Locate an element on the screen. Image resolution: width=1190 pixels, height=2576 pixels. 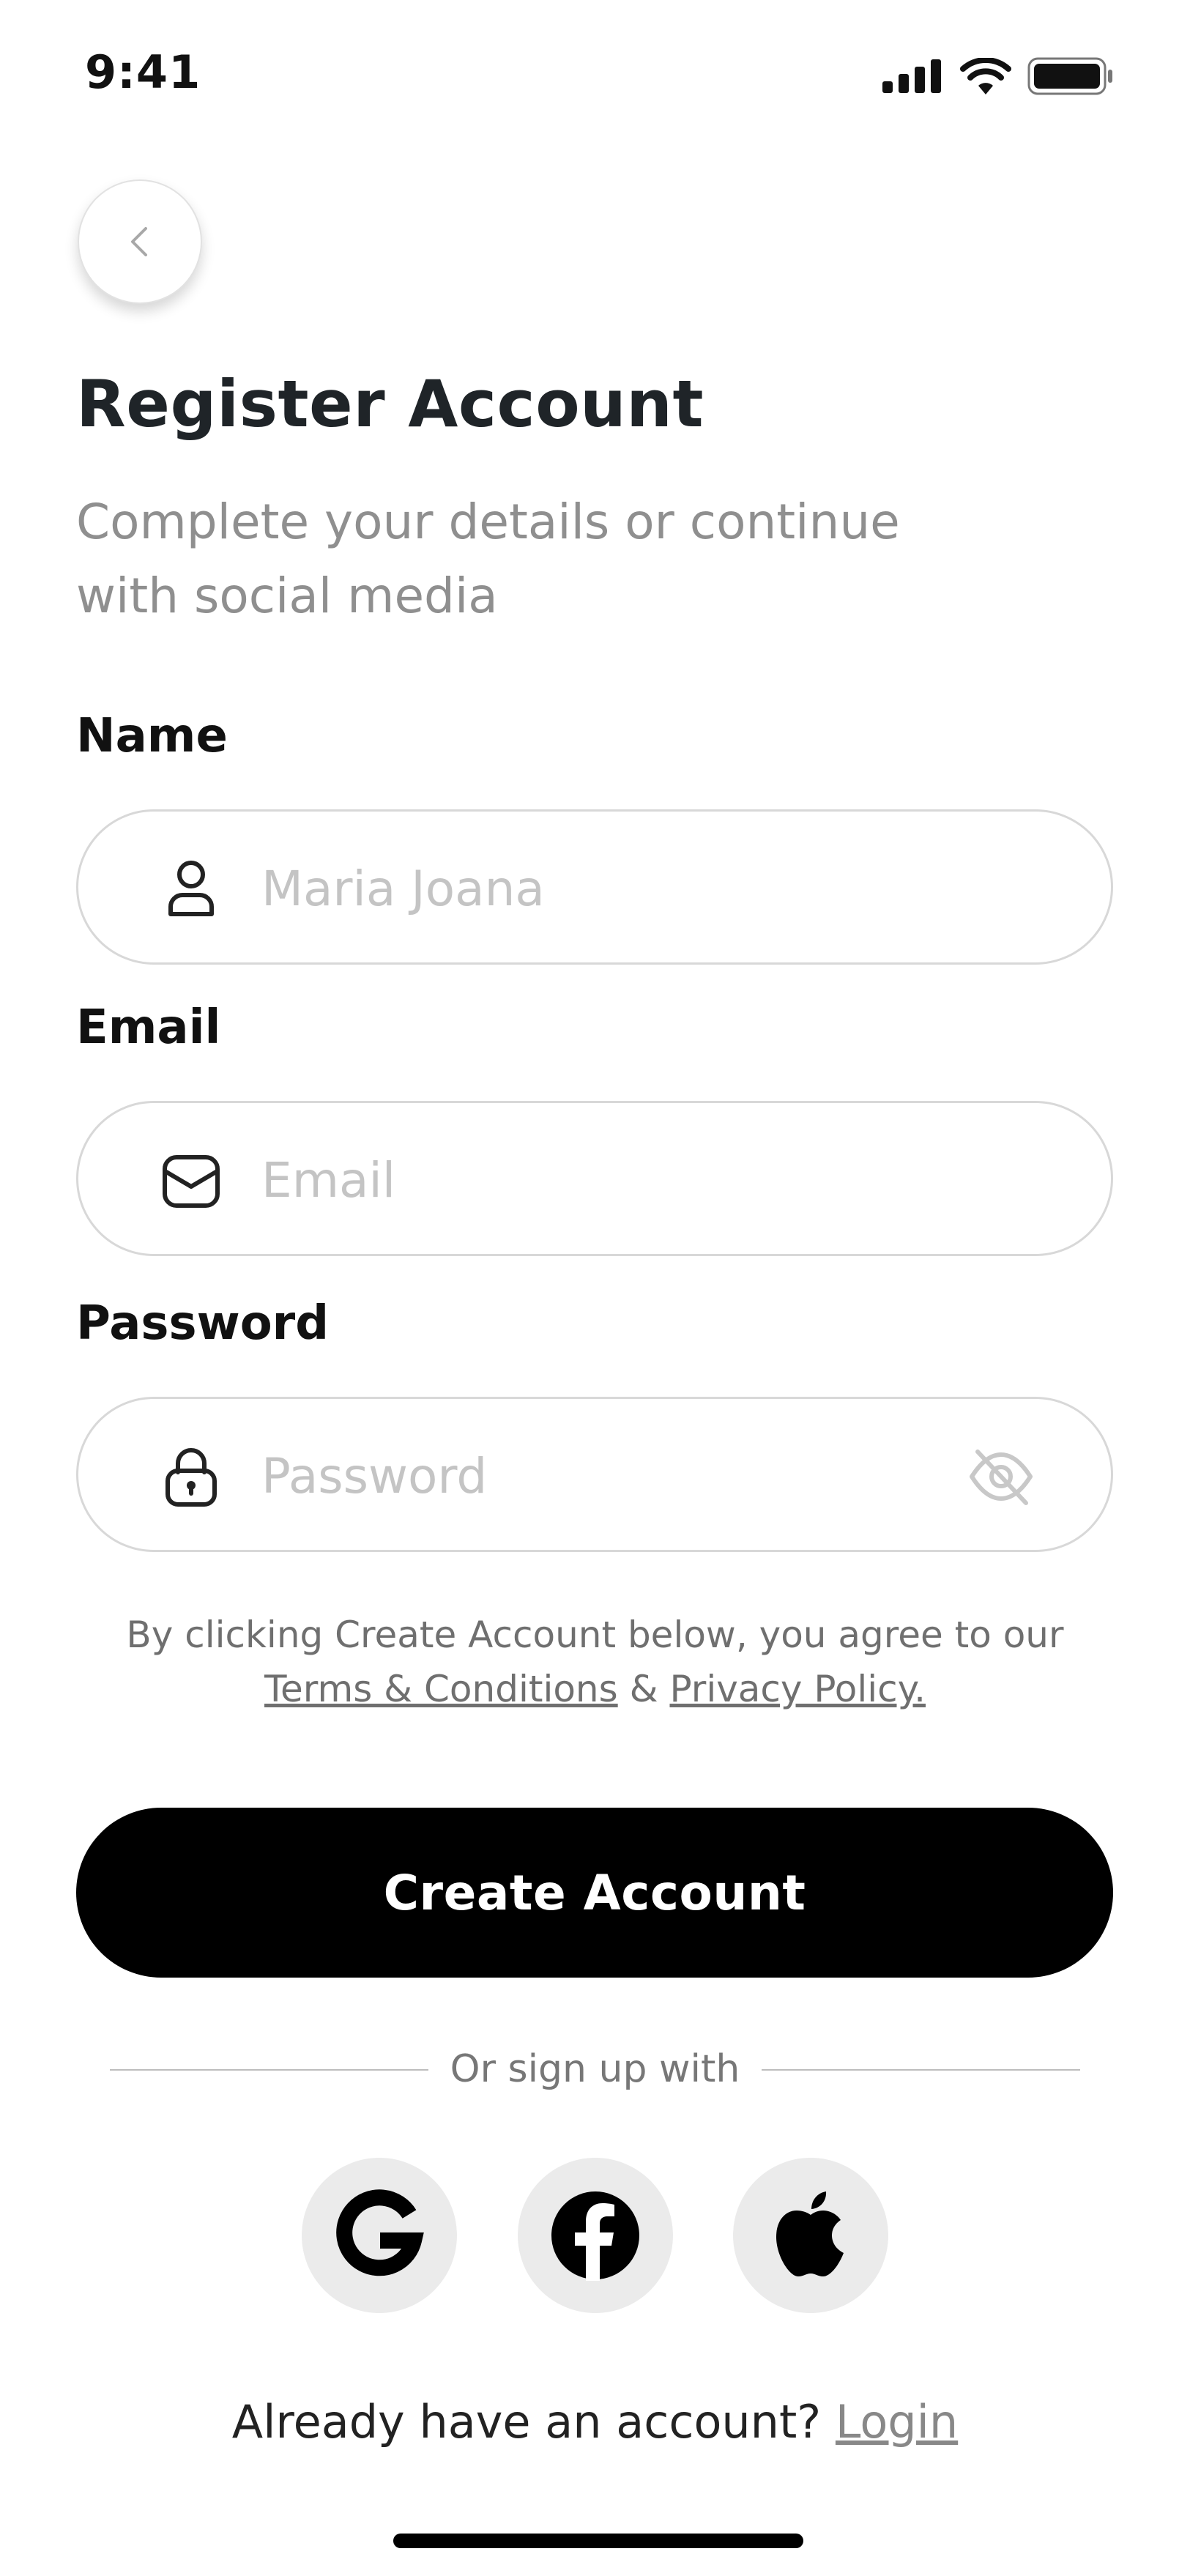
mail-icon is located at coordinates (191, 1181).